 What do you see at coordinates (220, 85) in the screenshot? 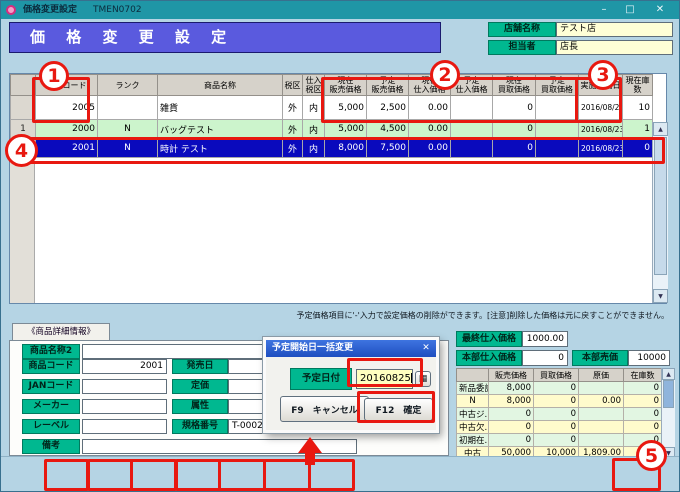
I see `col-header-item-name: 商品名称` at bounding box center [220, 85].